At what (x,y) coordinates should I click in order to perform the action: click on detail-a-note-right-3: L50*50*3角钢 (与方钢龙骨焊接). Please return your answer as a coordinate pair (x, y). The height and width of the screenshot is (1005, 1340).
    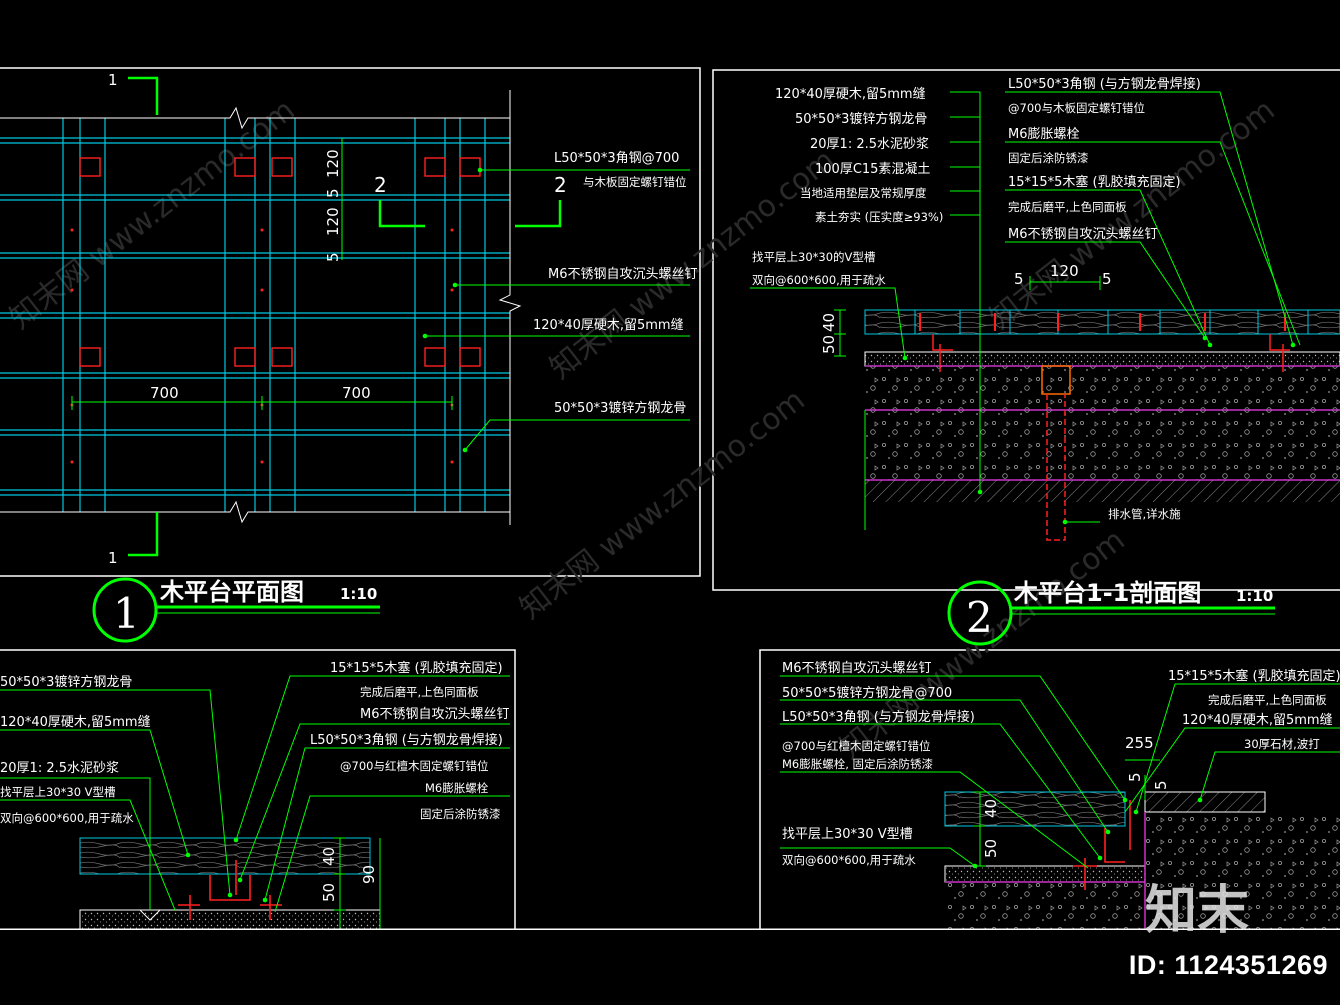
    Looking at the image, I should click on (406, 740).